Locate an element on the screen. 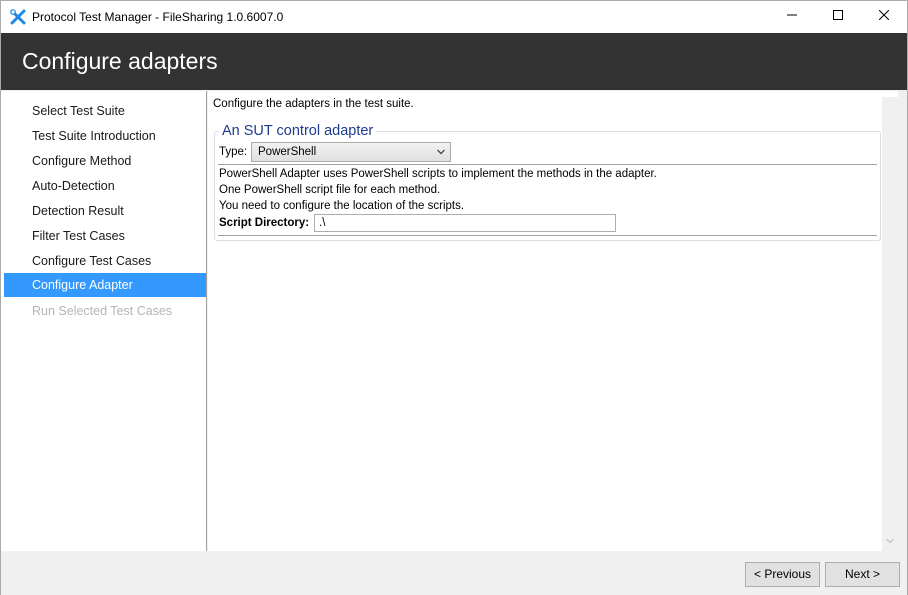 The width and height of the screenshot is (908, 595). adapter-group-legend: An SUT control adapter is located at coordinates (298, 131).